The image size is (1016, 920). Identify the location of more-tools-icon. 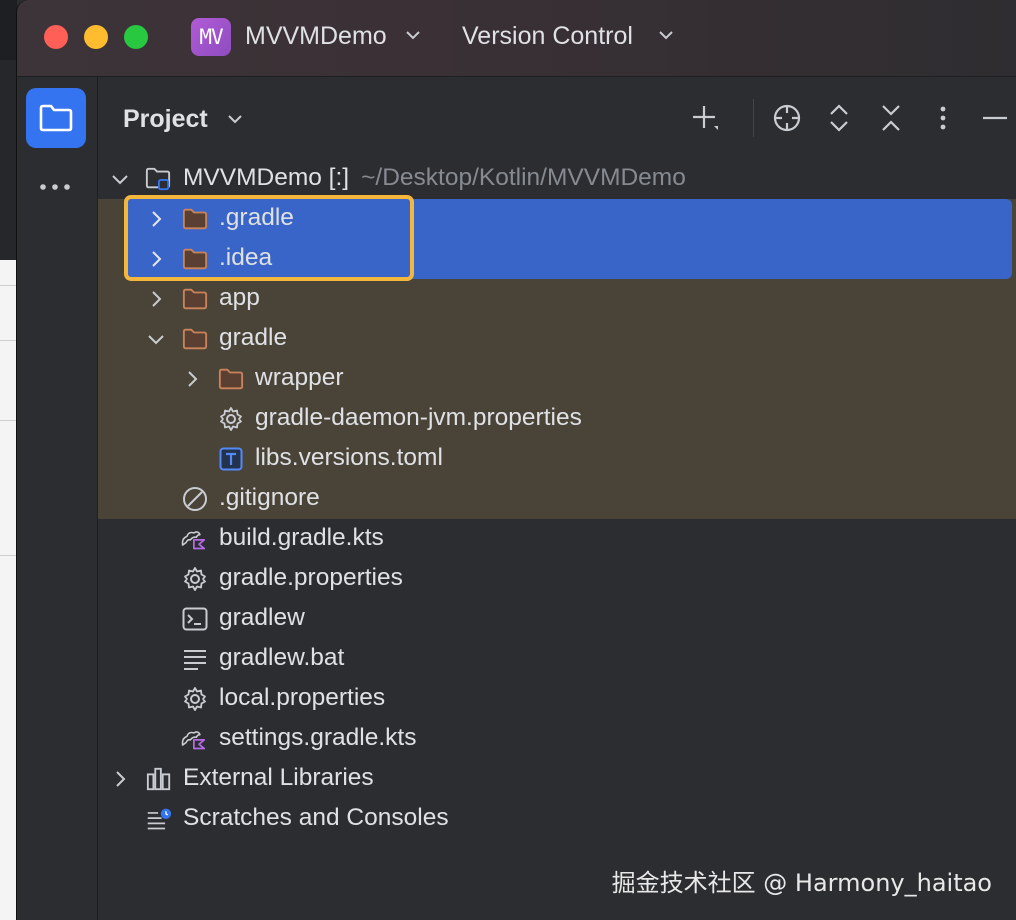
(57, 187).